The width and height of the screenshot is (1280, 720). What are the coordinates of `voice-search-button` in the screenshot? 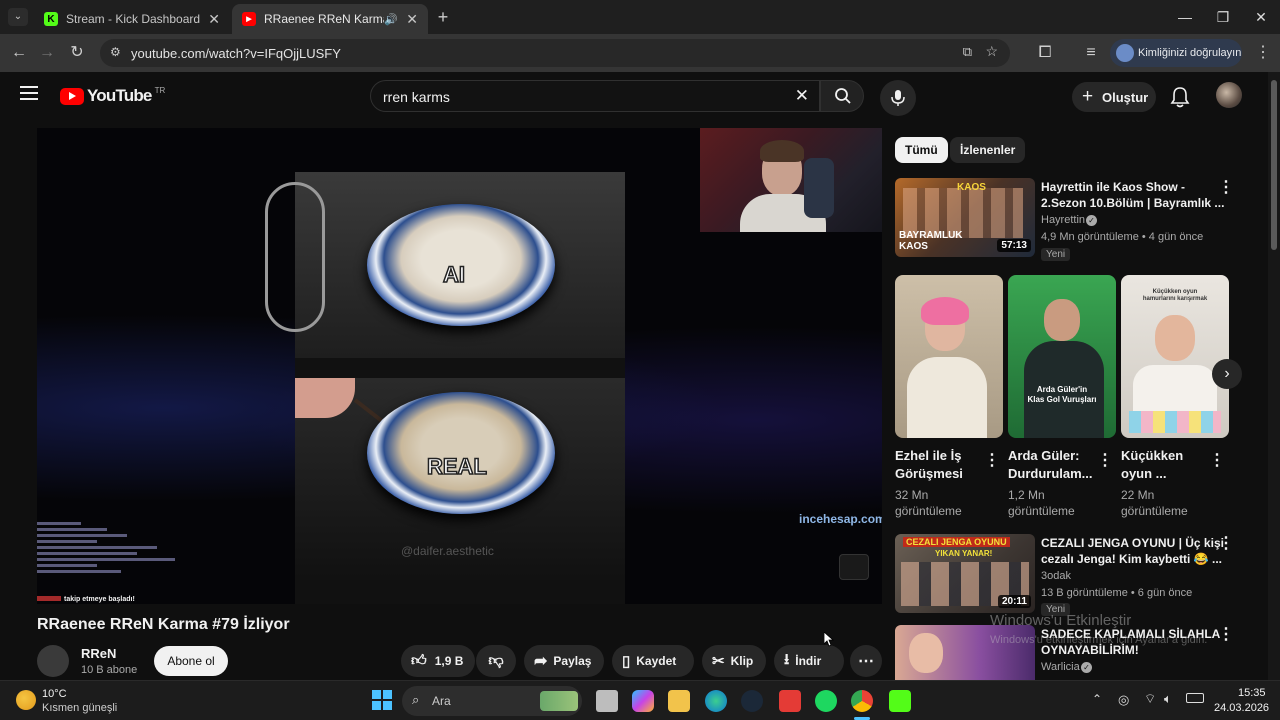 It's located at (898, 98).